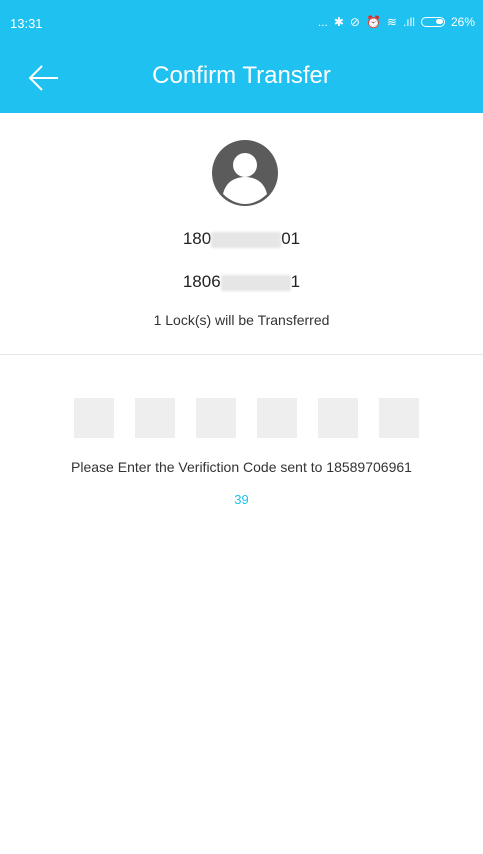  Describe the element at coordinates (391, 22) in the screenshot. I see `wifi-icon: ≋` at that location.